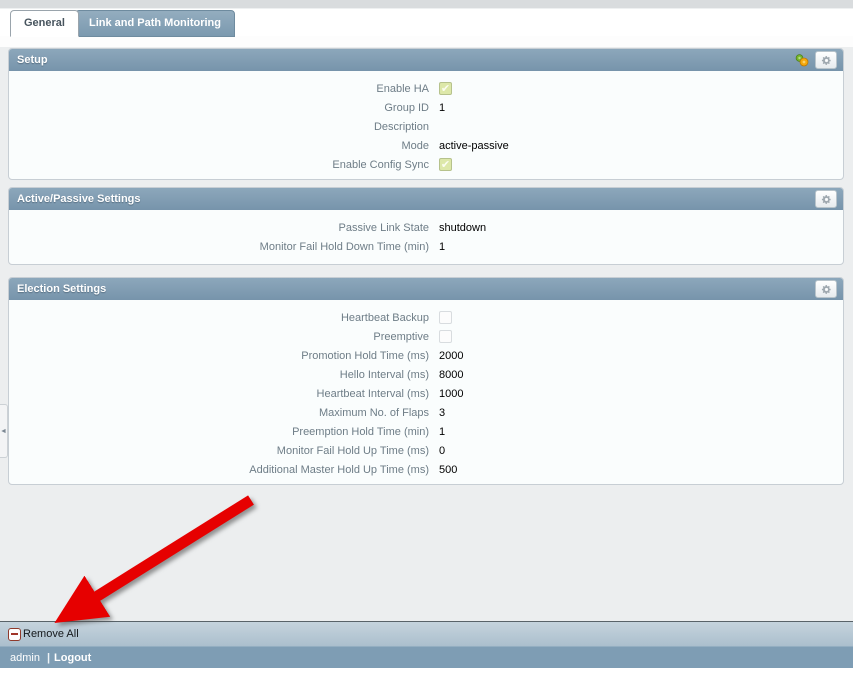 The height and width of the screenshot is (674, 853). What do you see at coordinates (401, 126) in the screenshot?
I see `field-label: Description` at bounding box center [401, 126].